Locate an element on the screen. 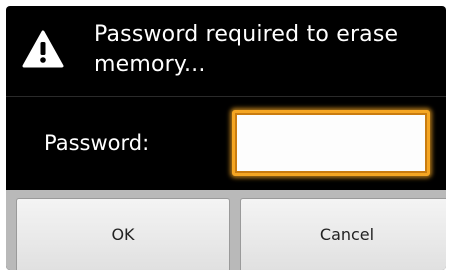  password-label: Password: is located at coordinates (97, 143).